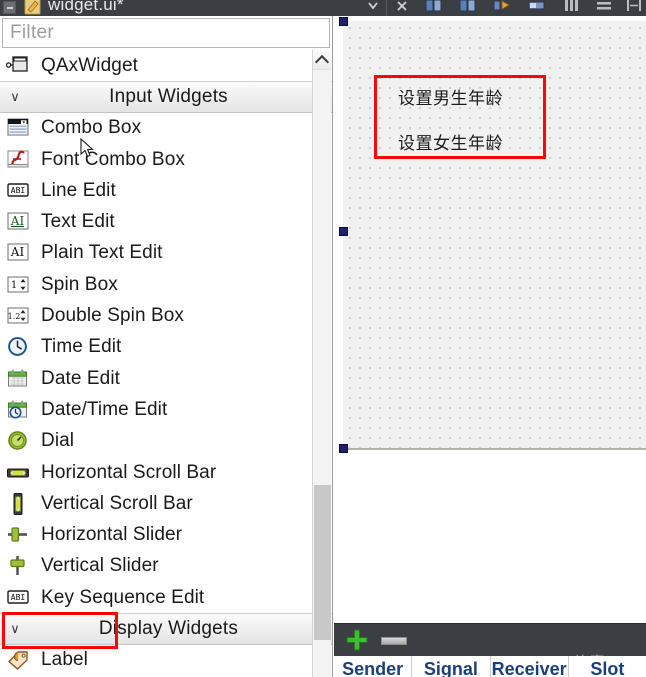  I want to click on svg-text: ABI, so click(18, 190).